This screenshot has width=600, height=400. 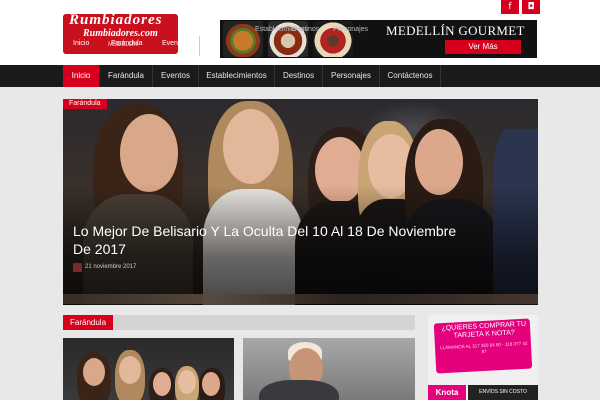 I want to click on person-body, so click(x=299, y=390).